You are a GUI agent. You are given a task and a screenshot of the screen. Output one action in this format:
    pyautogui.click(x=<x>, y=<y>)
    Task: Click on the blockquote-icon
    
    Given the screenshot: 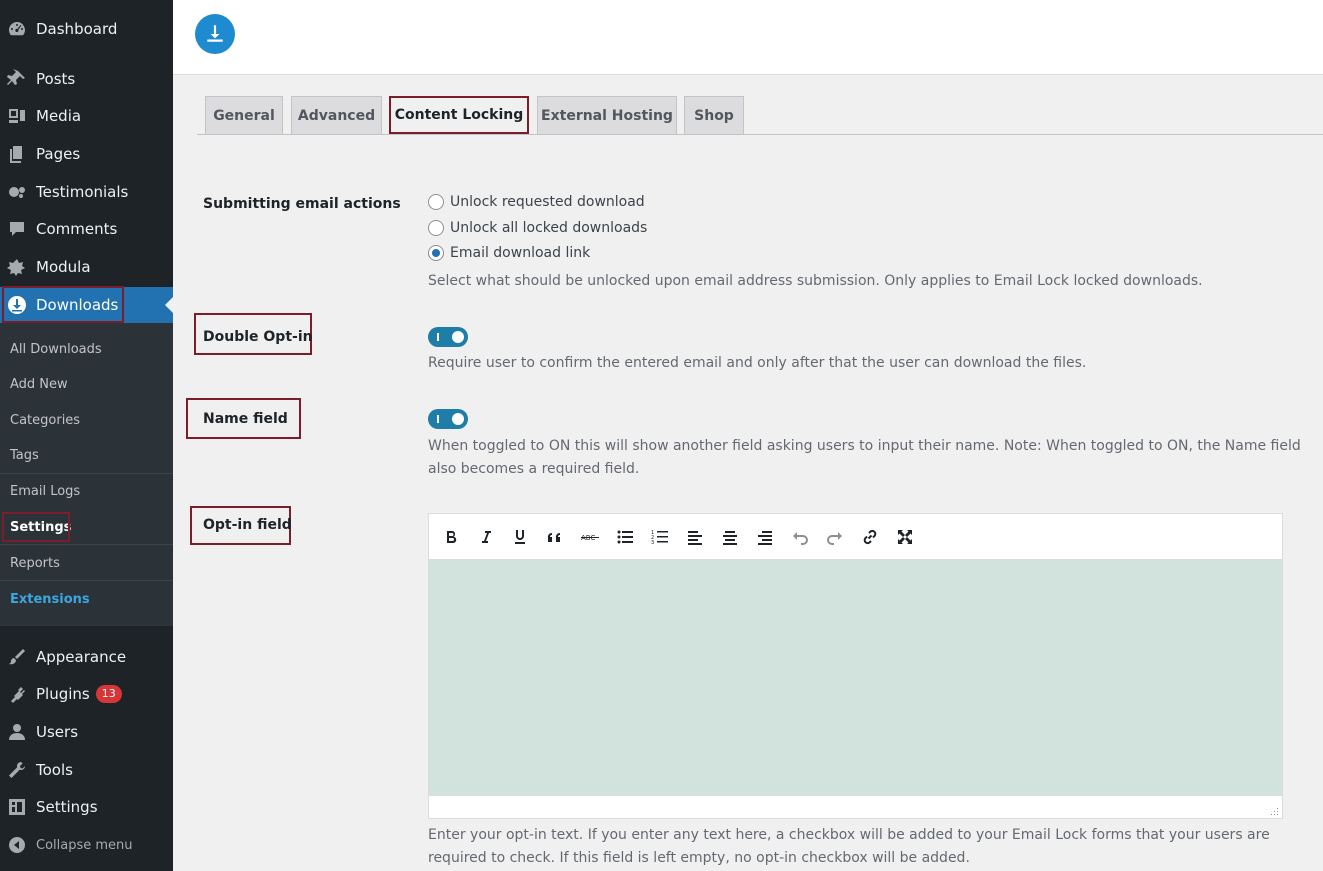 What is the action you would take?
    pyautogui.click(x=555, y=537)
    